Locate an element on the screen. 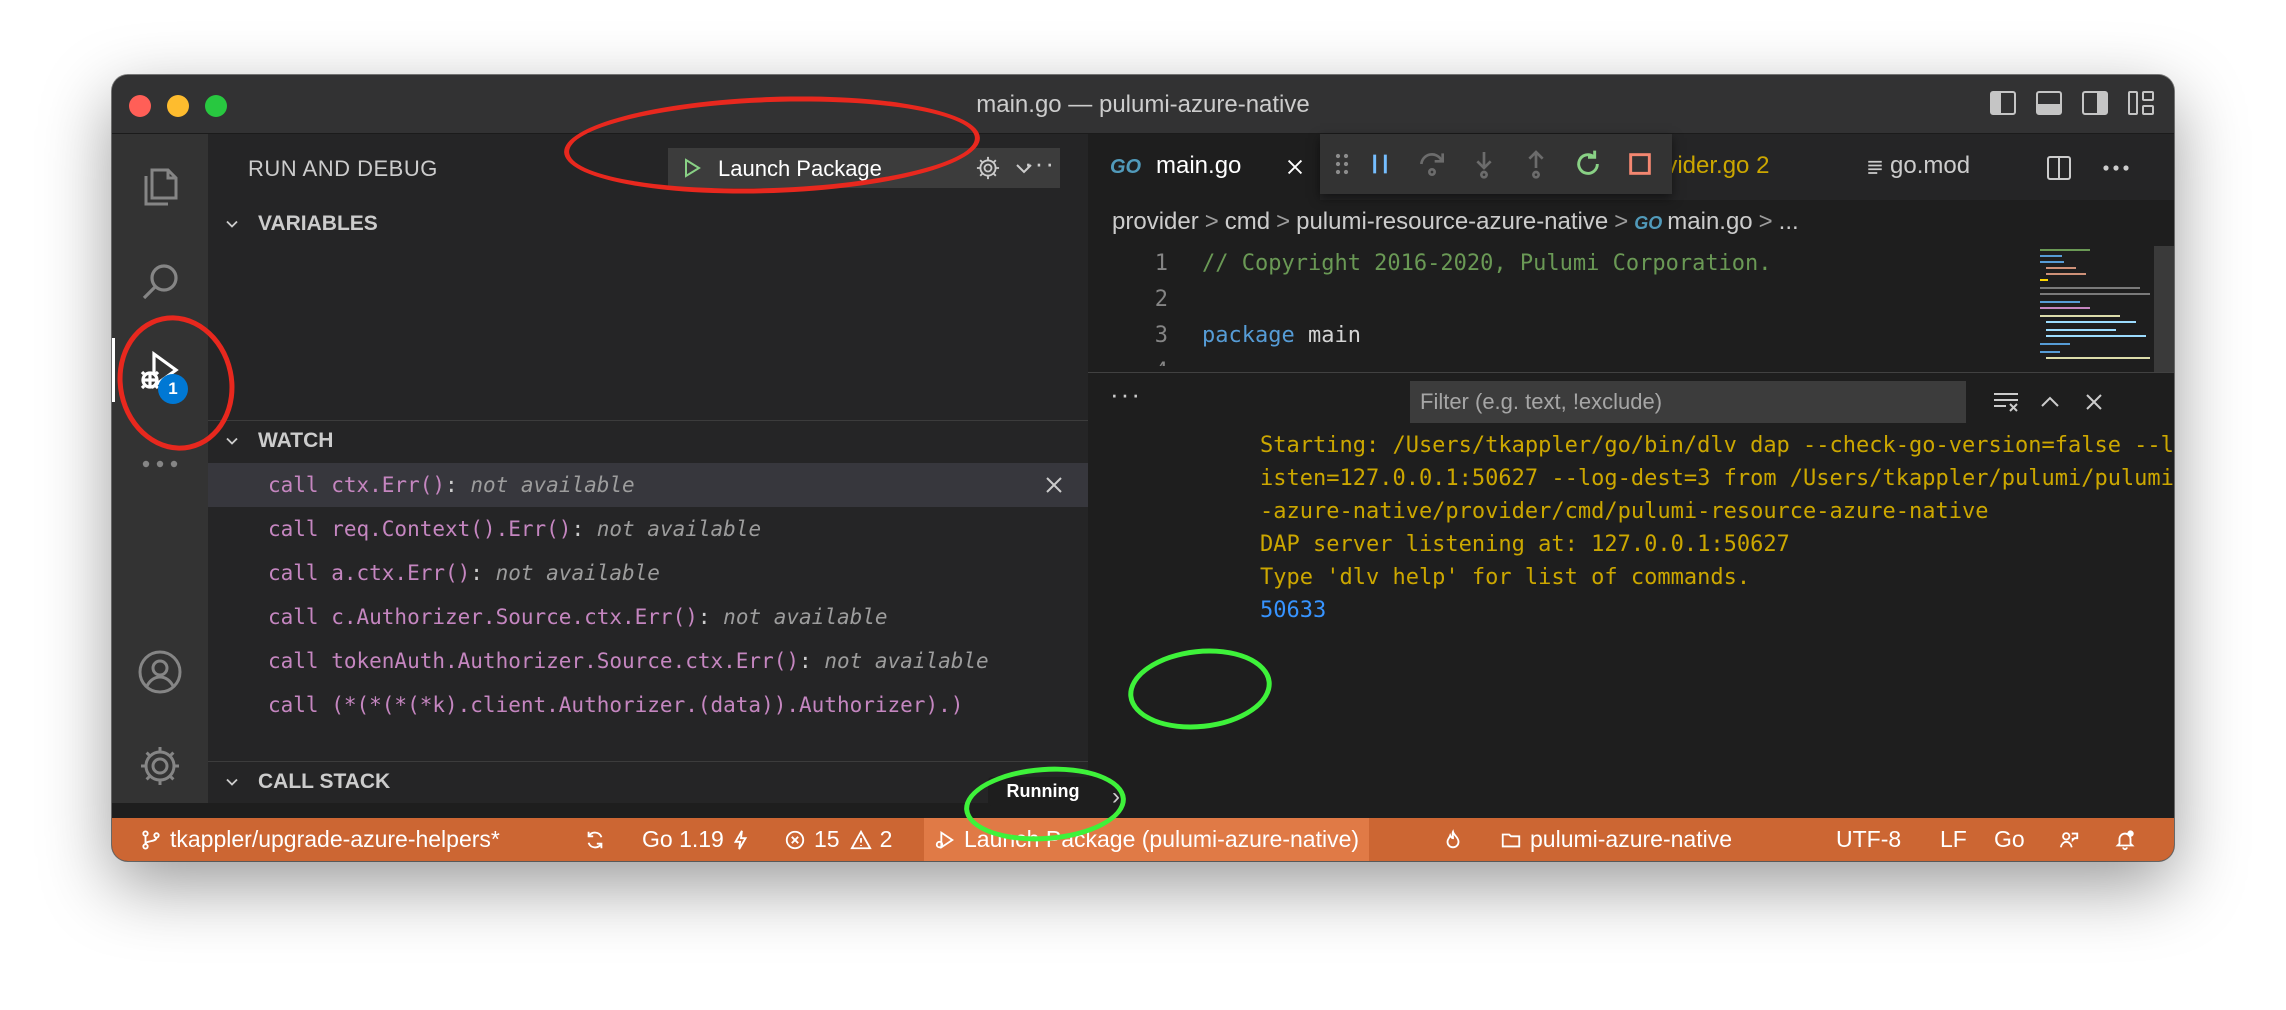 This screenshot has width=2286, height=1010. workspace-folder-item: pulumi-azure-native is located at coordinates (1616, 839).